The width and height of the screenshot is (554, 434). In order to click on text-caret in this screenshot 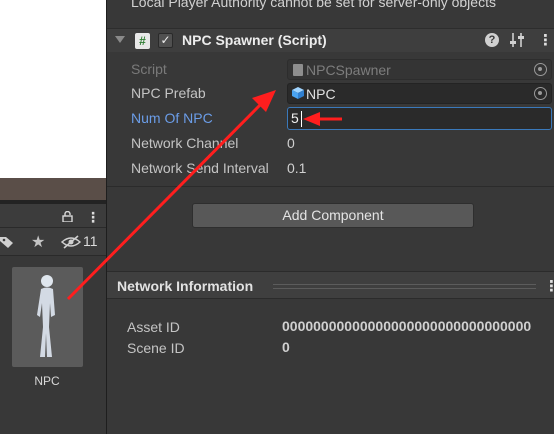, I will do `click(301, 119)`.